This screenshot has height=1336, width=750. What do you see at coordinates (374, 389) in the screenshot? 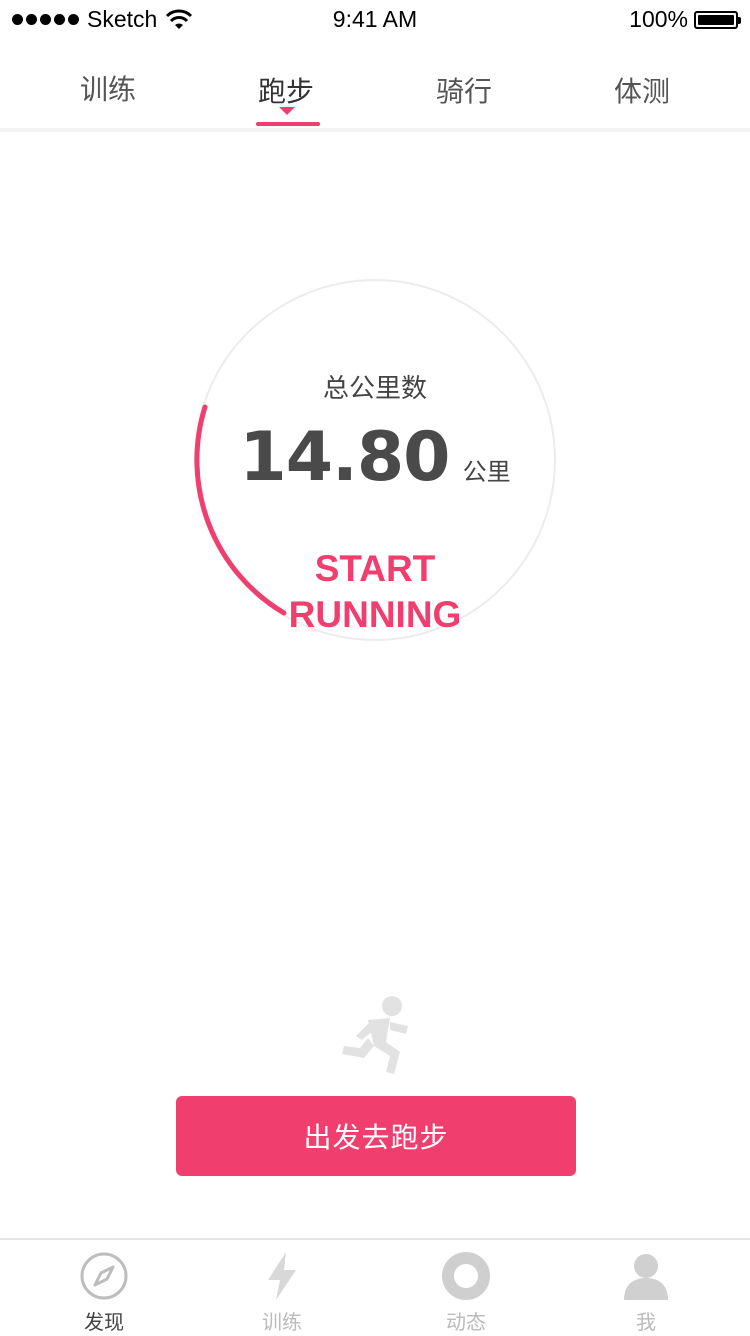
I see `total-distance-label: 总公里数` at bounding box center [374, 389].